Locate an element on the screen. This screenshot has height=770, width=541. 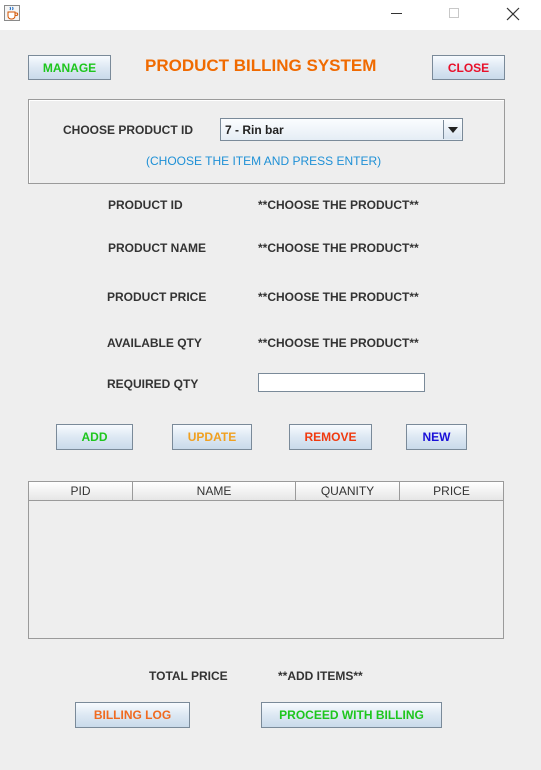
maximize-icon is located at coordinates (454, 13).